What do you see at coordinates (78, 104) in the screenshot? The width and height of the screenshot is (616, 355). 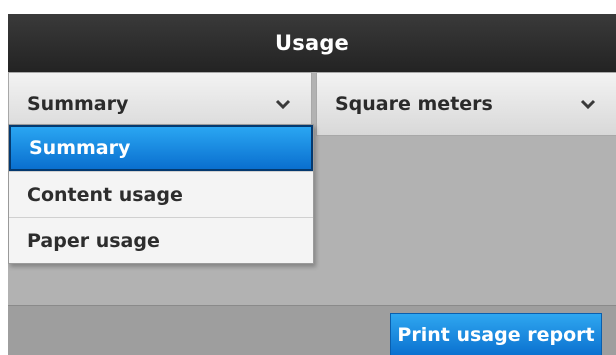 I see `view-select-value: Summary` at bounding box center [78, 104].